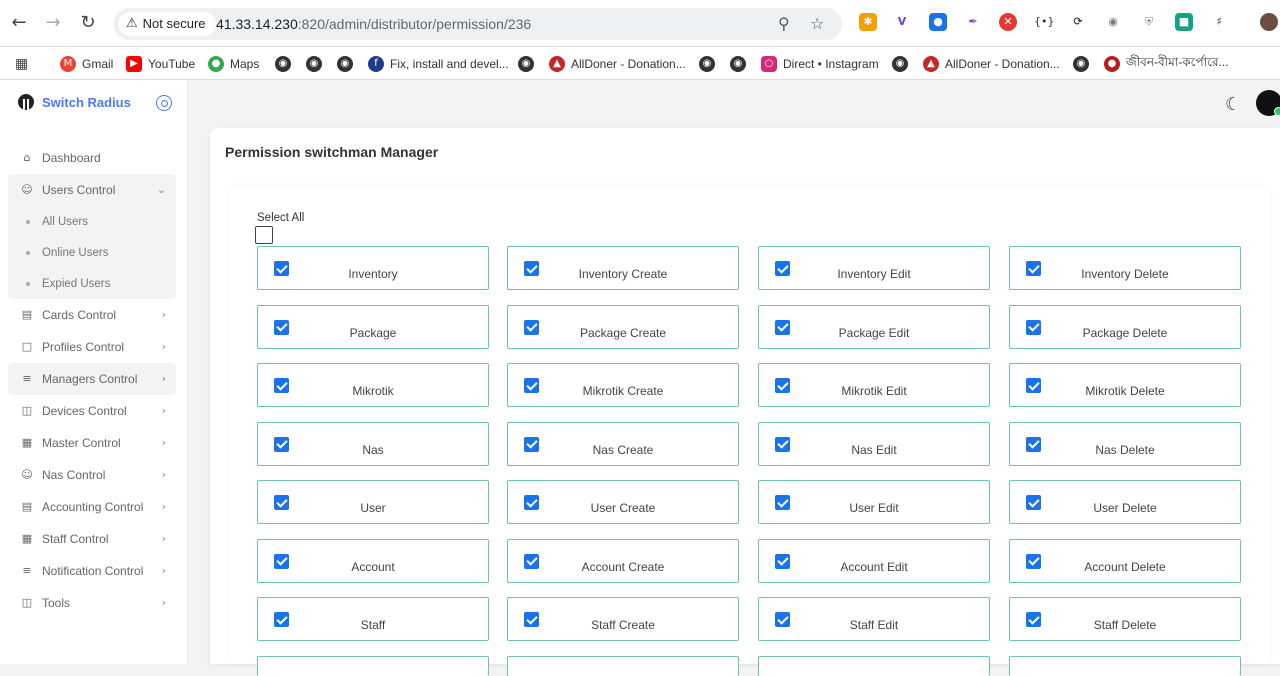  Describe the element at coordinates (734, 104) in the screenshot. I see `app-topbar: ☾` at that location.